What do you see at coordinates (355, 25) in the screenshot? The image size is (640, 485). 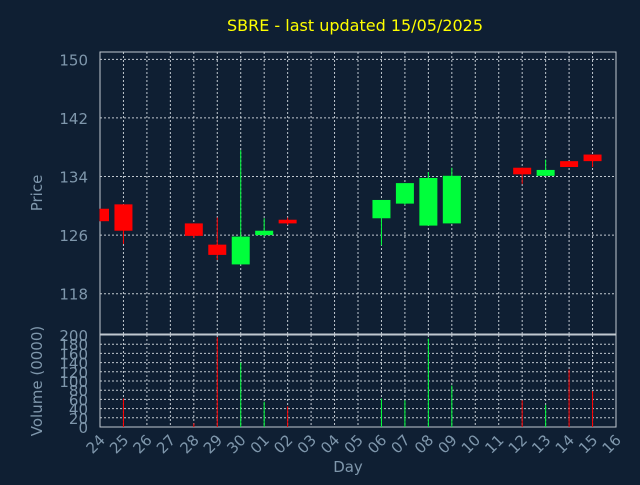 I see `chart-title: SBRE - last updated 15/05/2025` at bounding box center [355, 25].